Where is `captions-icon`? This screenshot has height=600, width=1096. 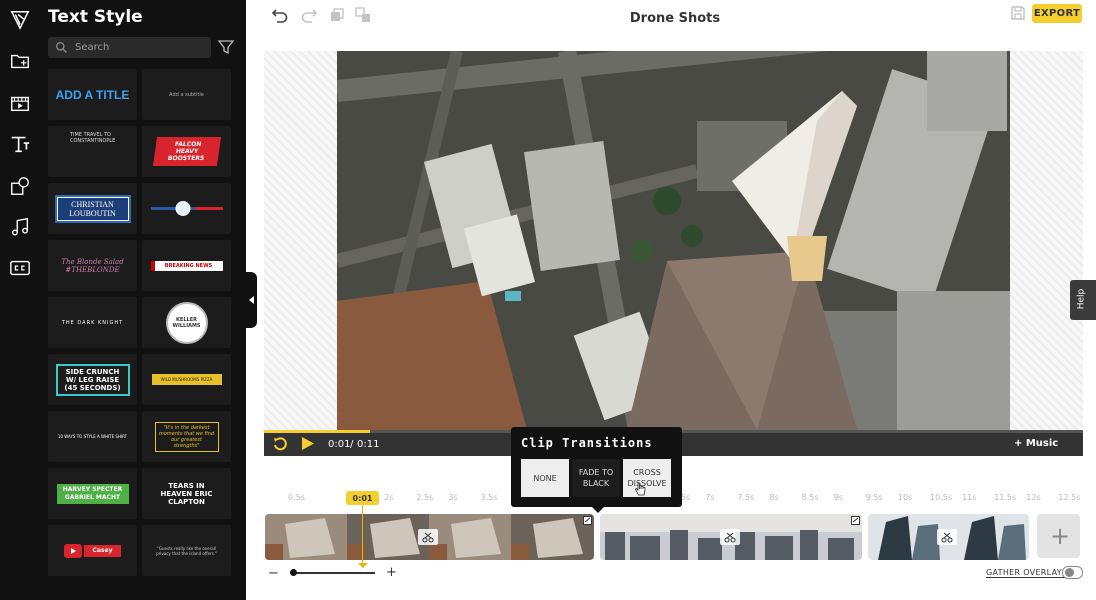
captions-icon is located at coordinates (20, 268).